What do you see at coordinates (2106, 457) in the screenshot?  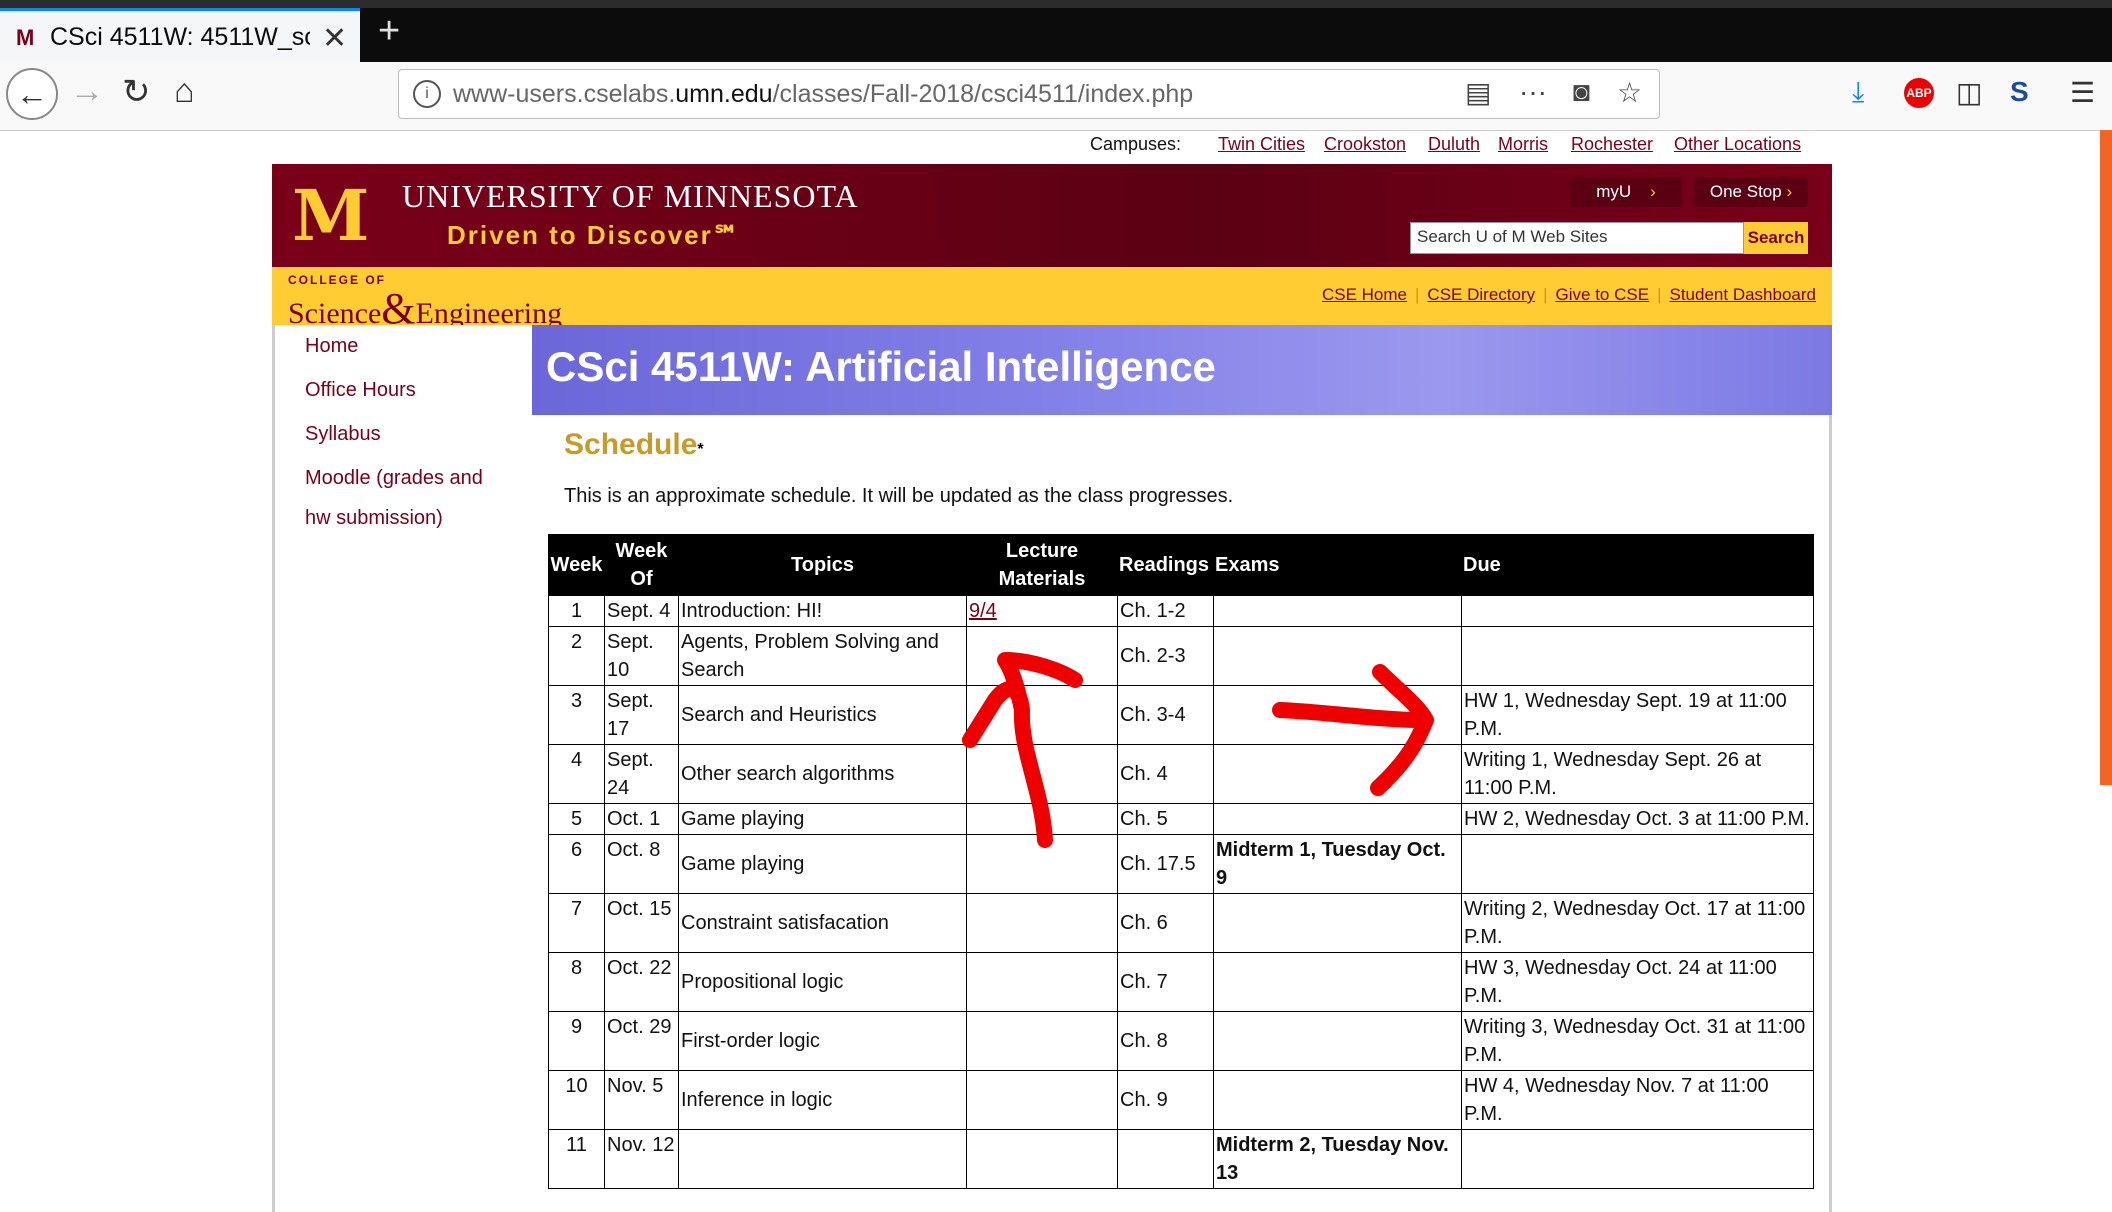 I see `scrollbar-thumb` at bounding box center [2106, 457].